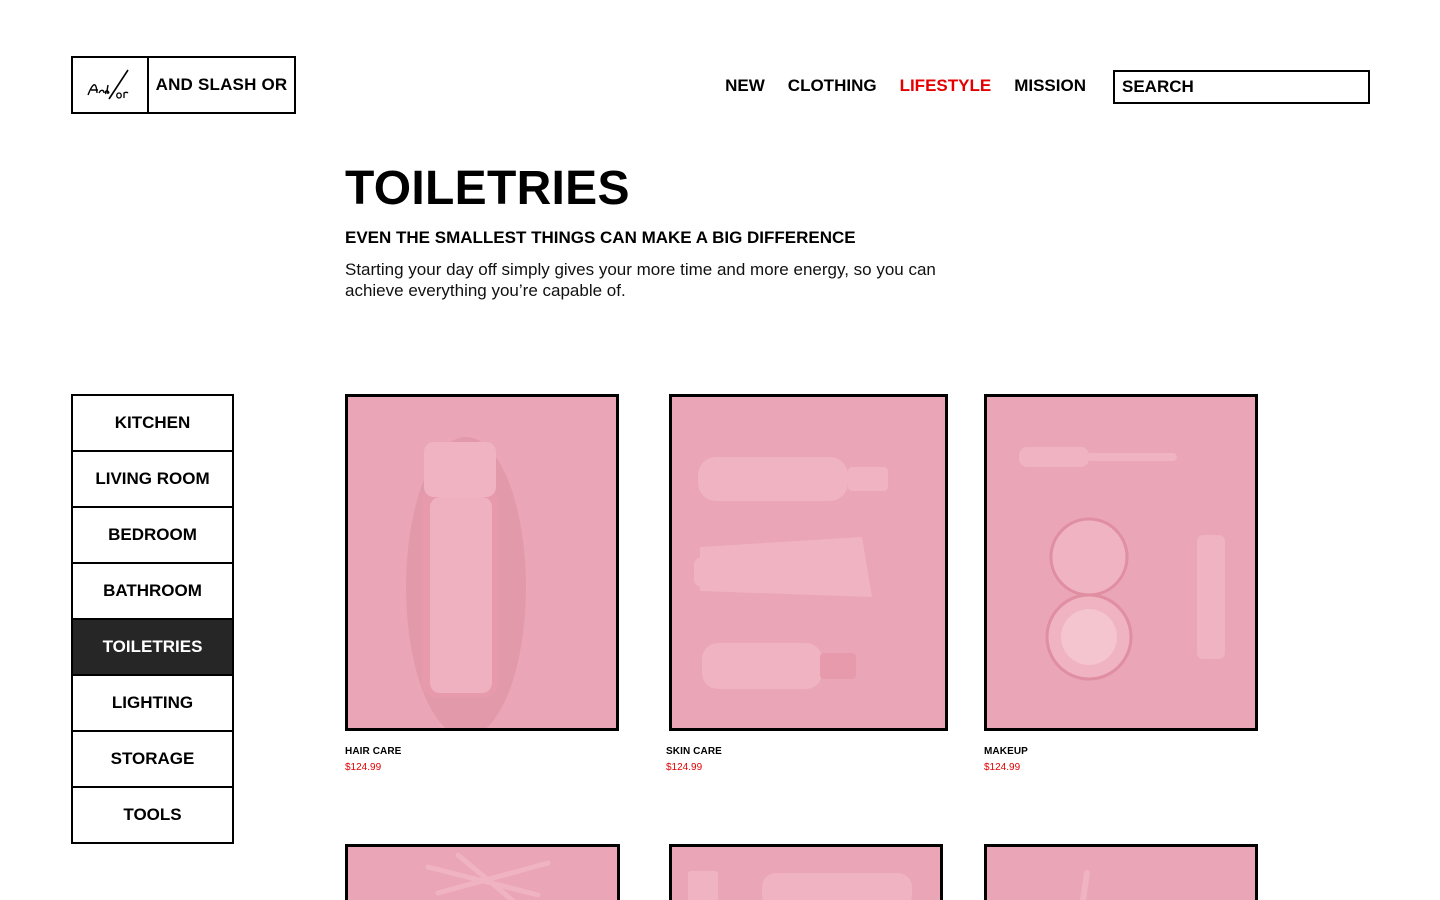 The height and width of the screenshot is (900, 1440). I want to click on sidebar-item-tools: TOOLS, so click(152, 816).